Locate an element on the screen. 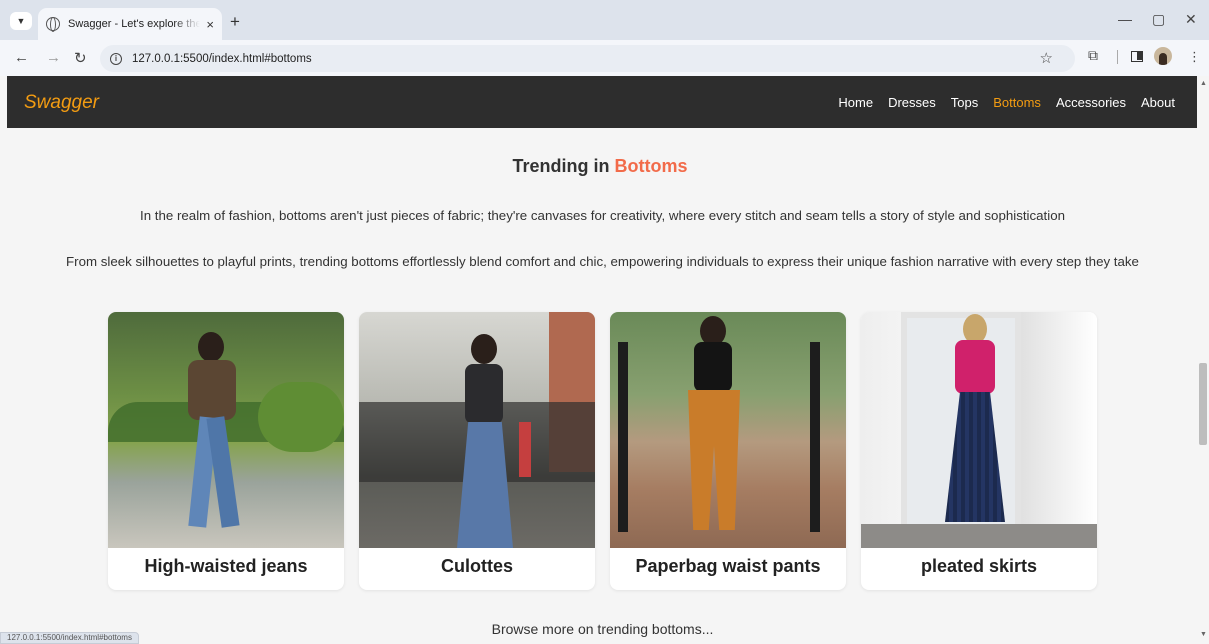 The width and height of the screenshot is (1209, 644). tab-close-icon: × is located at coordinates (210, 24).